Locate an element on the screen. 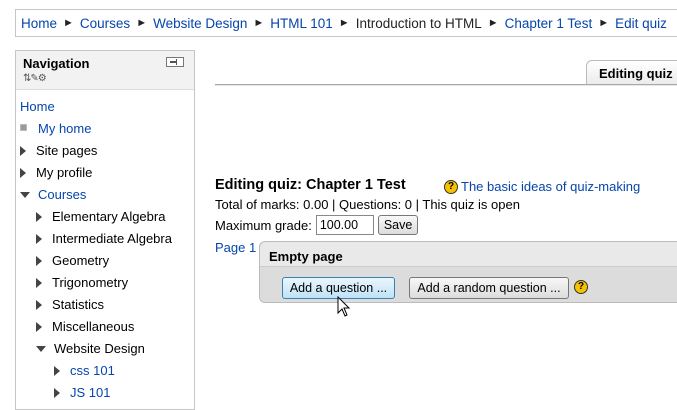 The image size is (677, 410). nav-item: JS 101 is located at coordinates (82, 393).